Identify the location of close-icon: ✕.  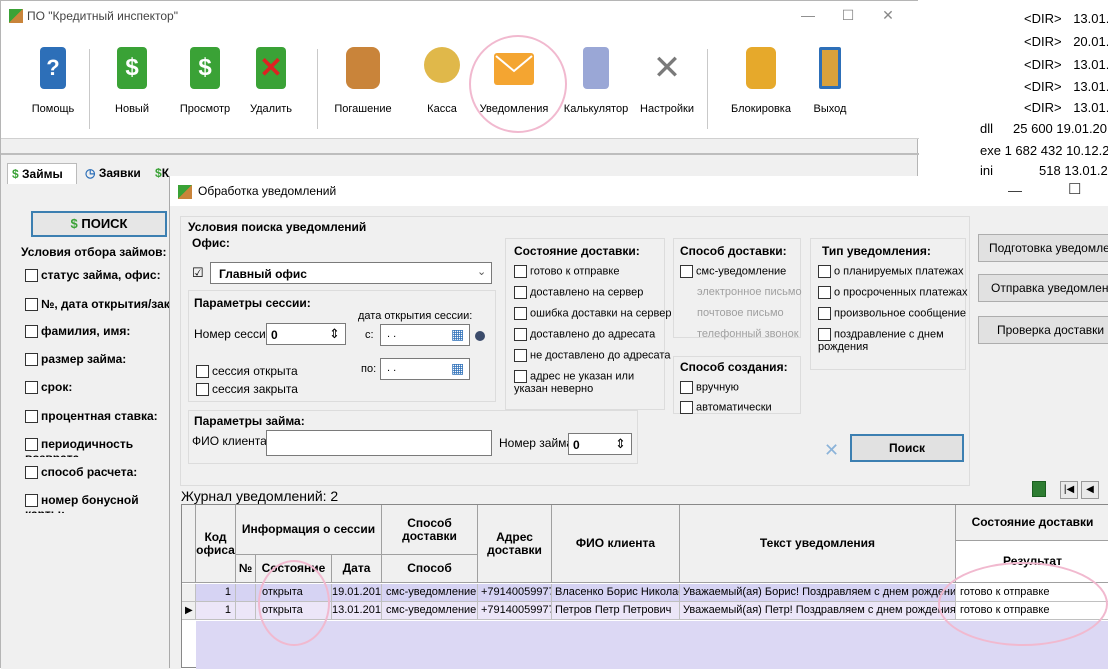
(888, 16).